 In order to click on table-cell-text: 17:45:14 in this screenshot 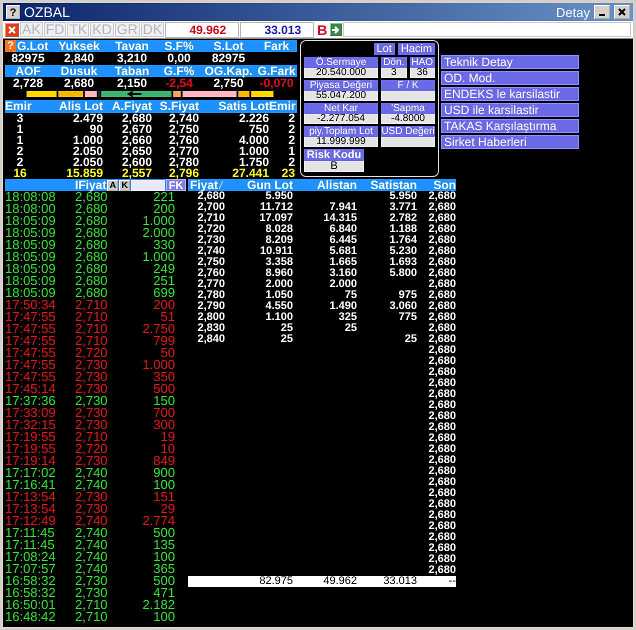, I will do `click(31, 389)`.